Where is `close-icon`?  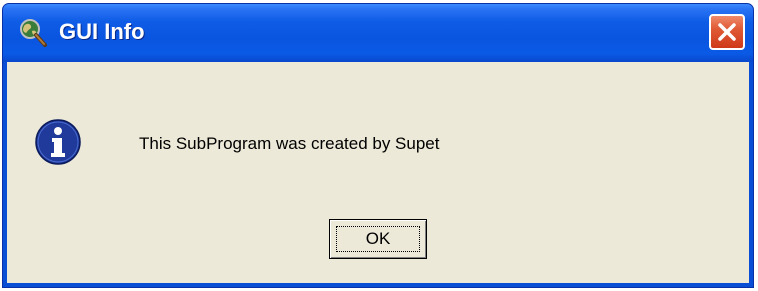 close-icon is located at coordinates (727, 32).